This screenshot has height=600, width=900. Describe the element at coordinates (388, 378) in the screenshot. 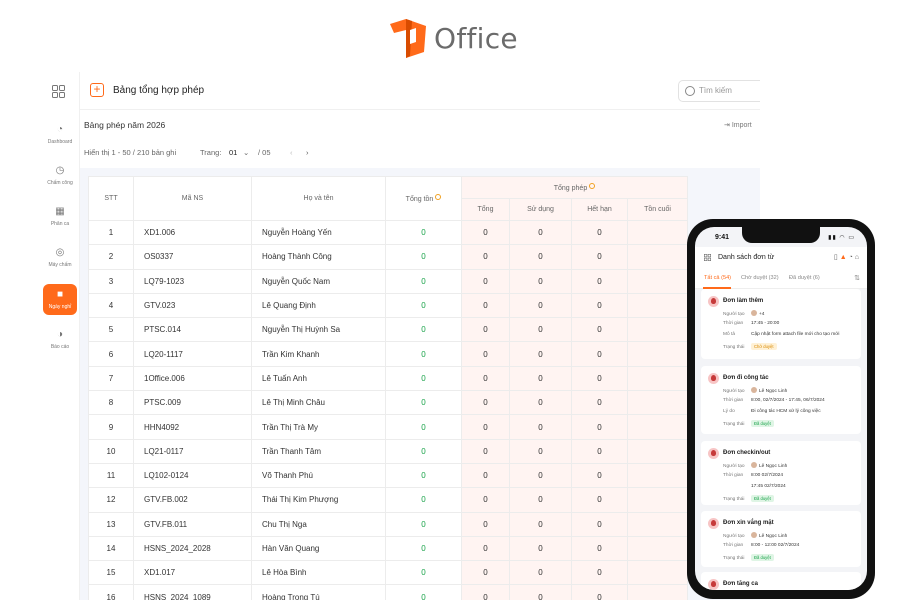

I see `table-row: 7 1Office.006 Lê Tuấn Anh 0 0 0 0` at that location.